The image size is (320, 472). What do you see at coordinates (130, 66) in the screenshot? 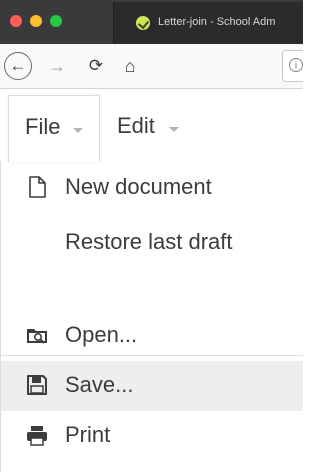
I see `home-icon: ⌂` at bounding box center [130, 66].